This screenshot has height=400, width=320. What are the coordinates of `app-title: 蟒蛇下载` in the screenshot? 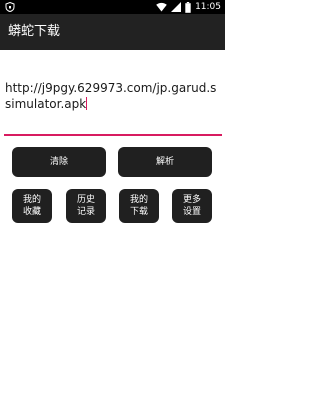 It's located at (34, 31).